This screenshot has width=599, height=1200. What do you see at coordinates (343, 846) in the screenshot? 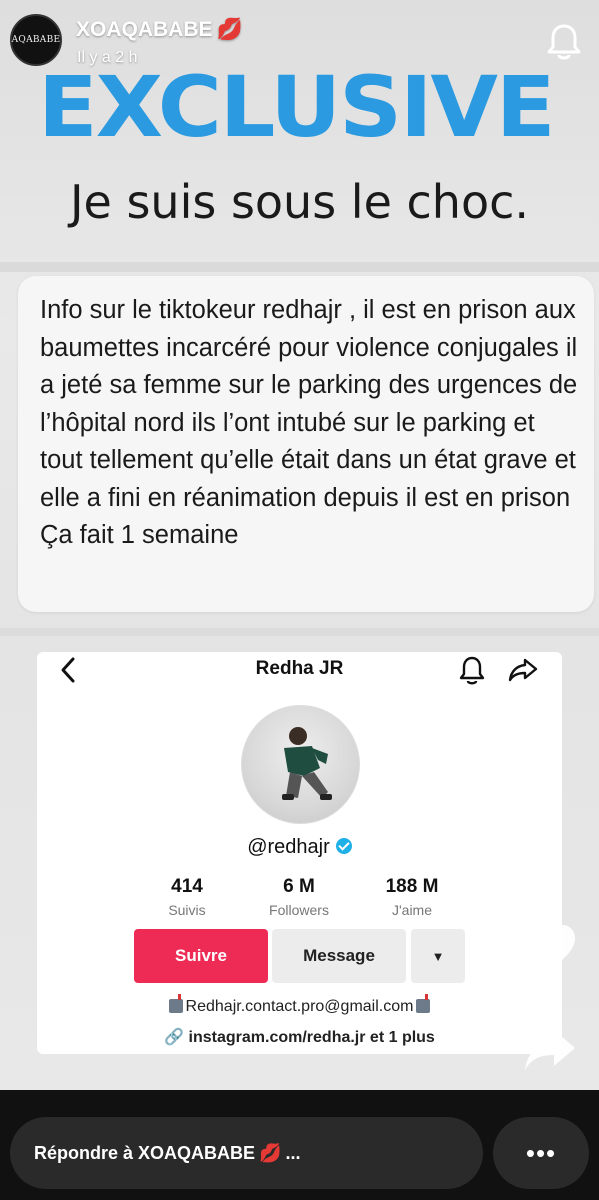
I see `verified-badge-icon` at bounding box center [343, 846].